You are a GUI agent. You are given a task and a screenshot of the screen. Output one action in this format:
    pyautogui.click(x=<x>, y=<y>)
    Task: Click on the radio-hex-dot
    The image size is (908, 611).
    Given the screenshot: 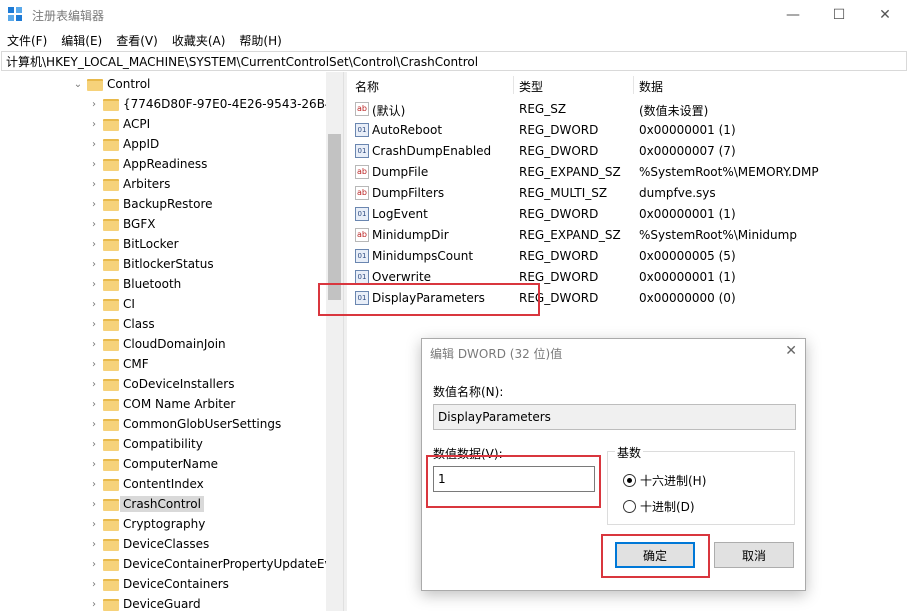 What is the action you would take?
    pyautogui.click(x=629, y=480)
    